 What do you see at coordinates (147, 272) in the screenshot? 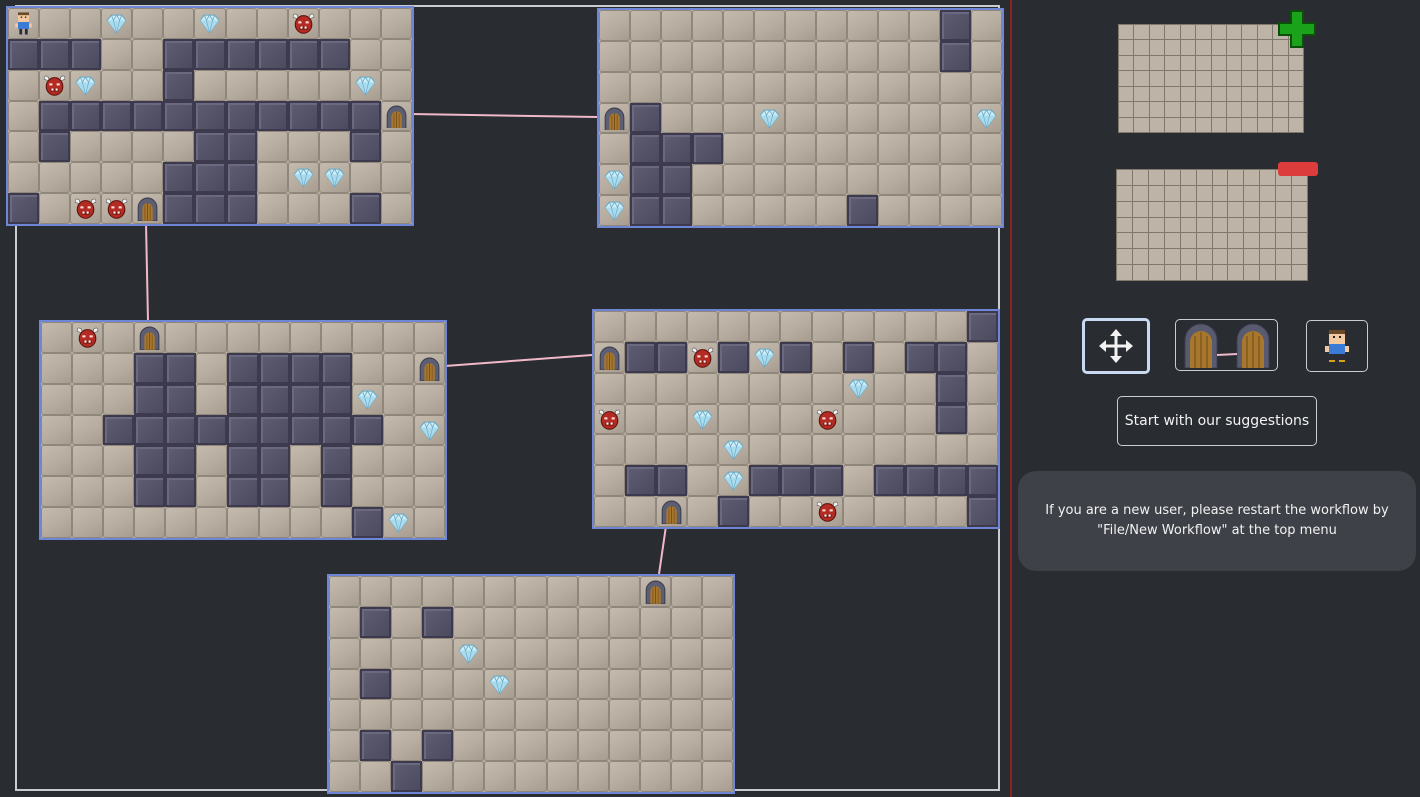
I see `link-room1-room3` at bounding box center [147, 272].